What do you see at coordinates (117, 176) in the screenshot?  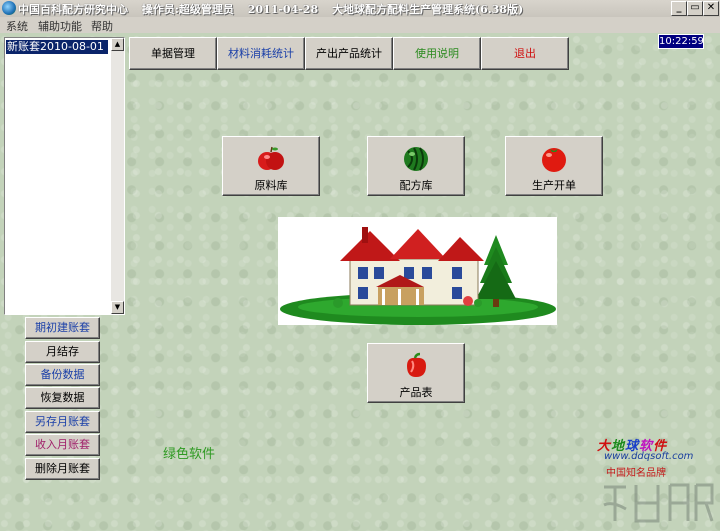 I see `list-scrollbar: ▲ ▼` at bounding box center [117, 176].